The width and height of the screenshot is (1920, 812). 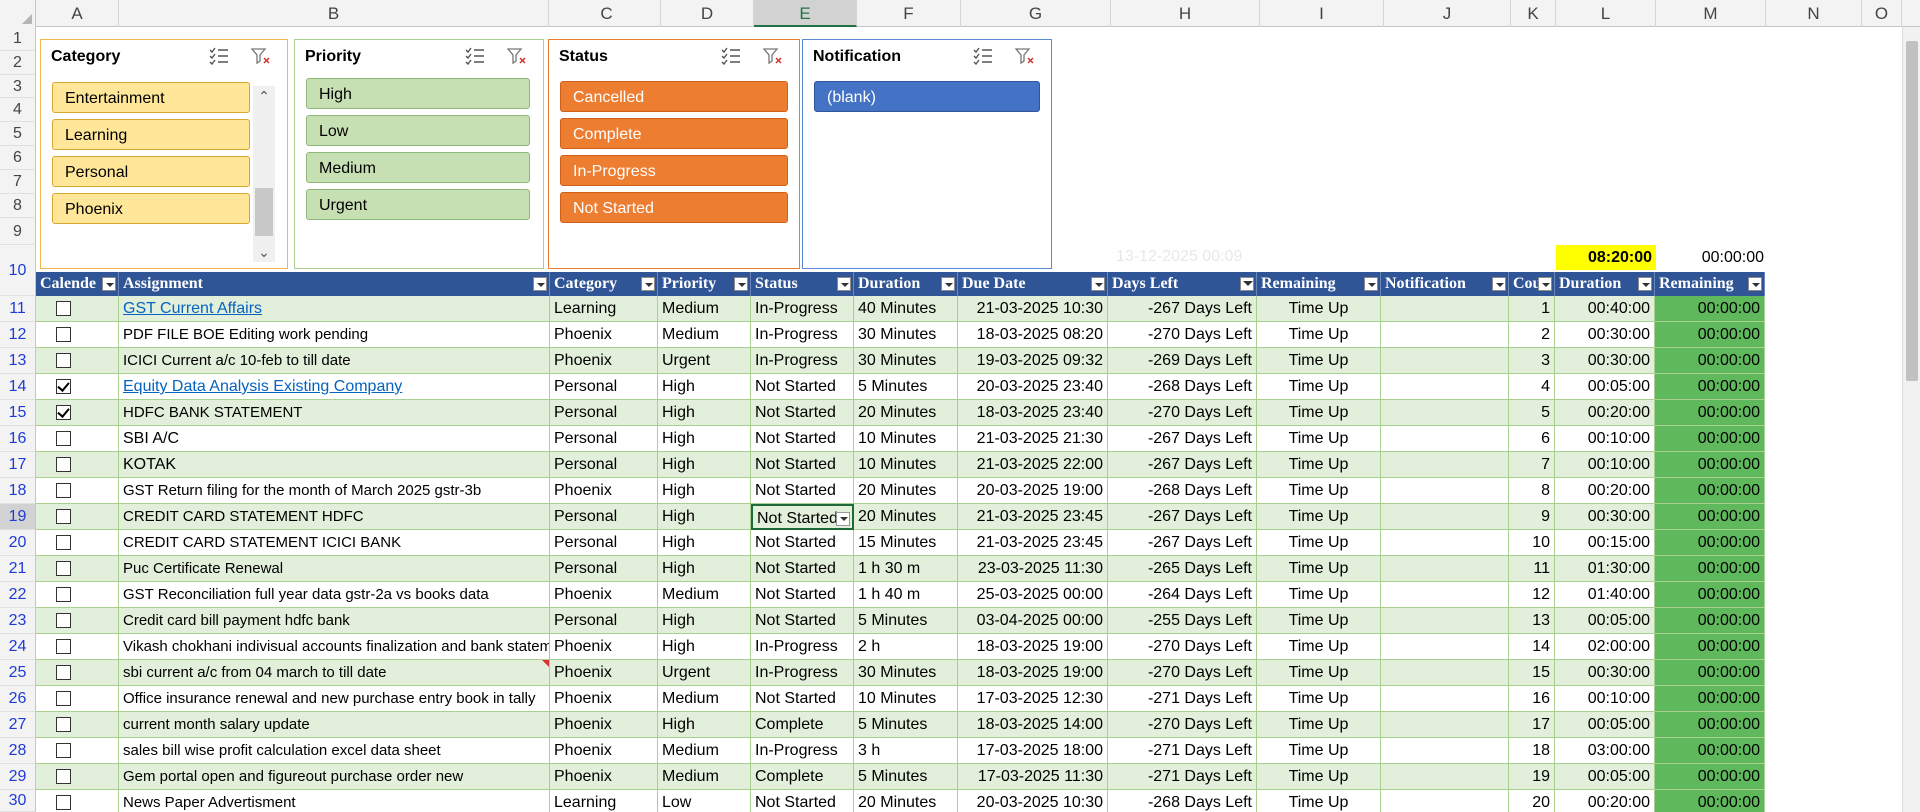 I want to click on row-header-14: 14, so click(x=18, y=387).